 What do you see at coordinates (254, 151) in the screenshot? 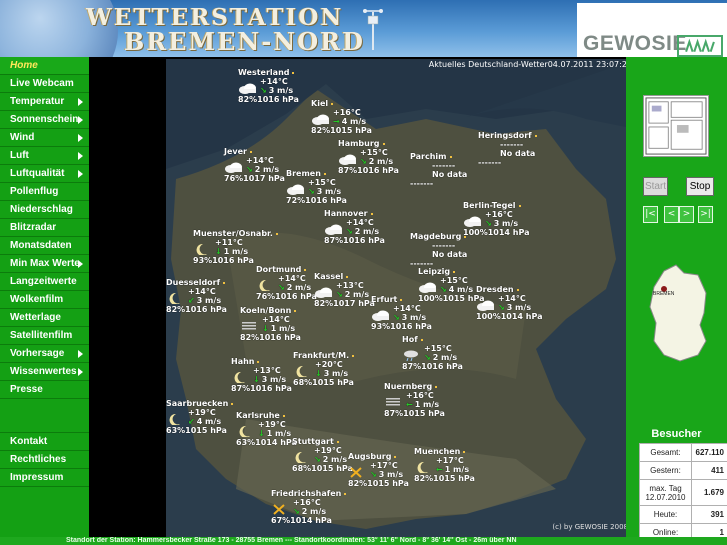
I see `city-name: Jever` at bounding box center [254, 151].